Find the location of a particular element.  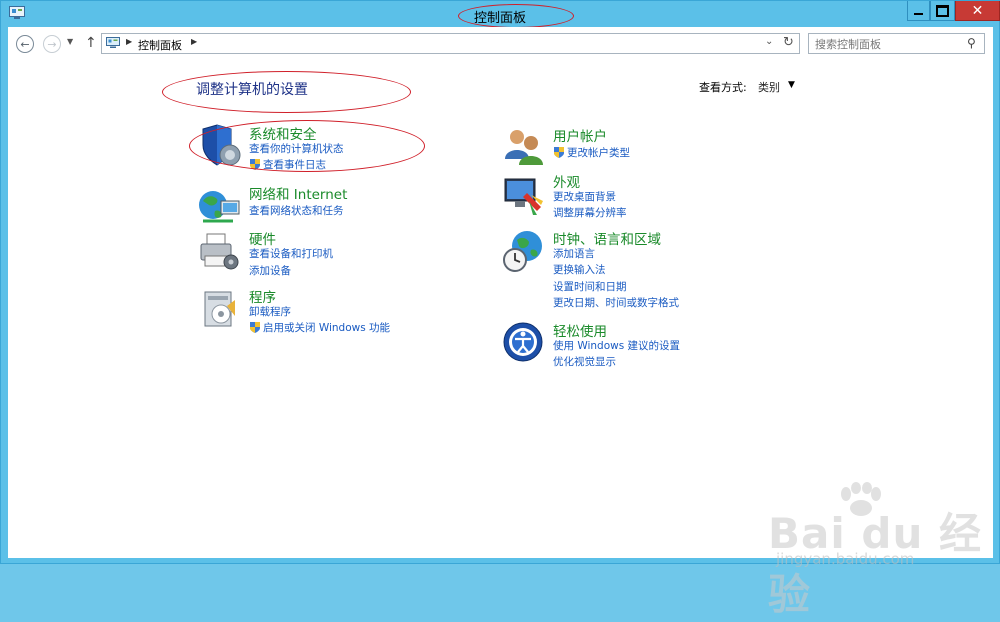

link-change-desktop-background: 更改桌面背景 is located at coordinates (584, 196).